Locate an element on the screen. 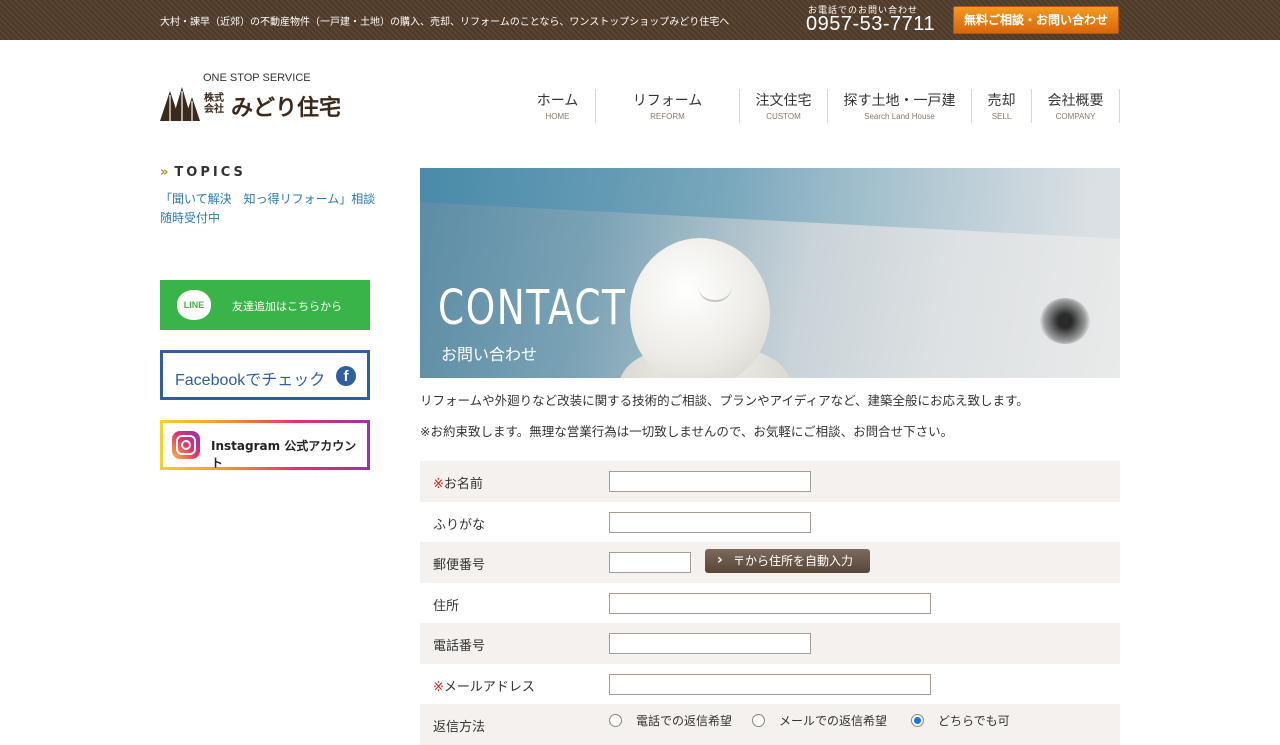  nav-label-jp: 探す土地・一戸建 is located at coordinates (899, 101).